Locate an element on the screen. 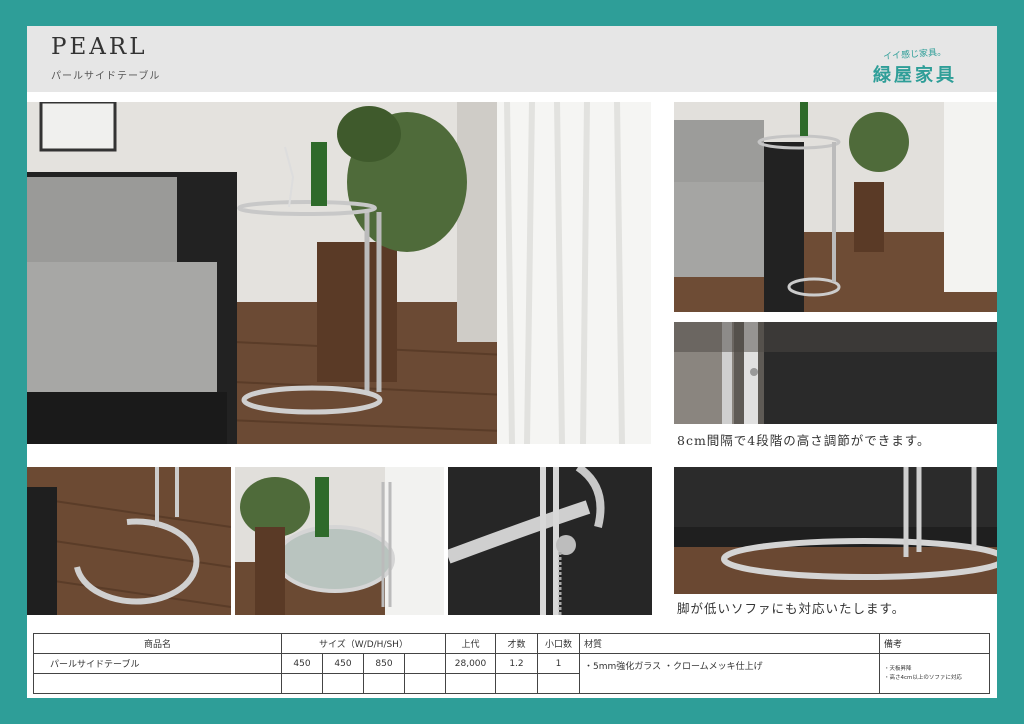  brand-logo: 緑屋家具 is located at coordinates (915, 75).